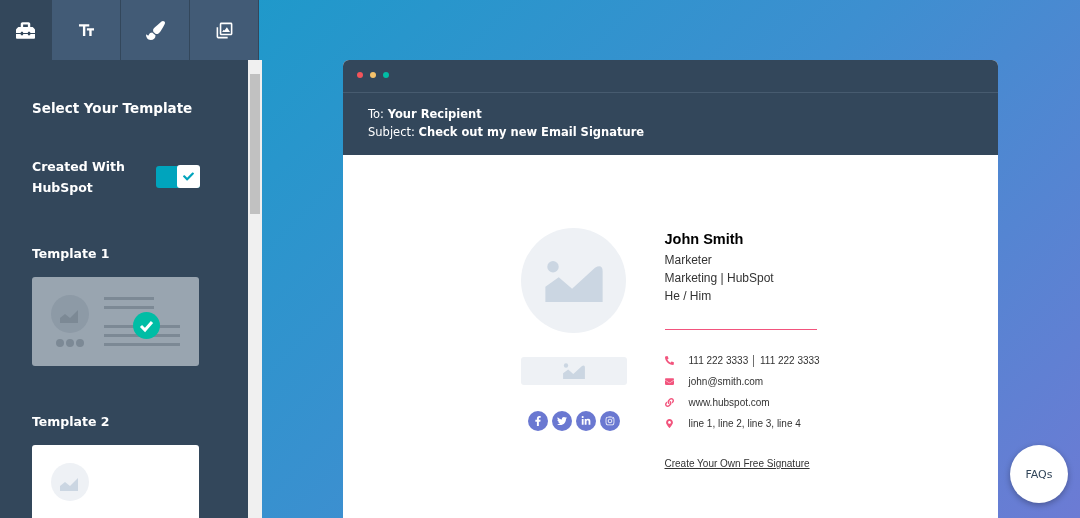  What do you see at coordinates (742, 463) in the screenshot?
I see `signature-link: Create Your Own Free Signature` at bounding box center [742, 463].